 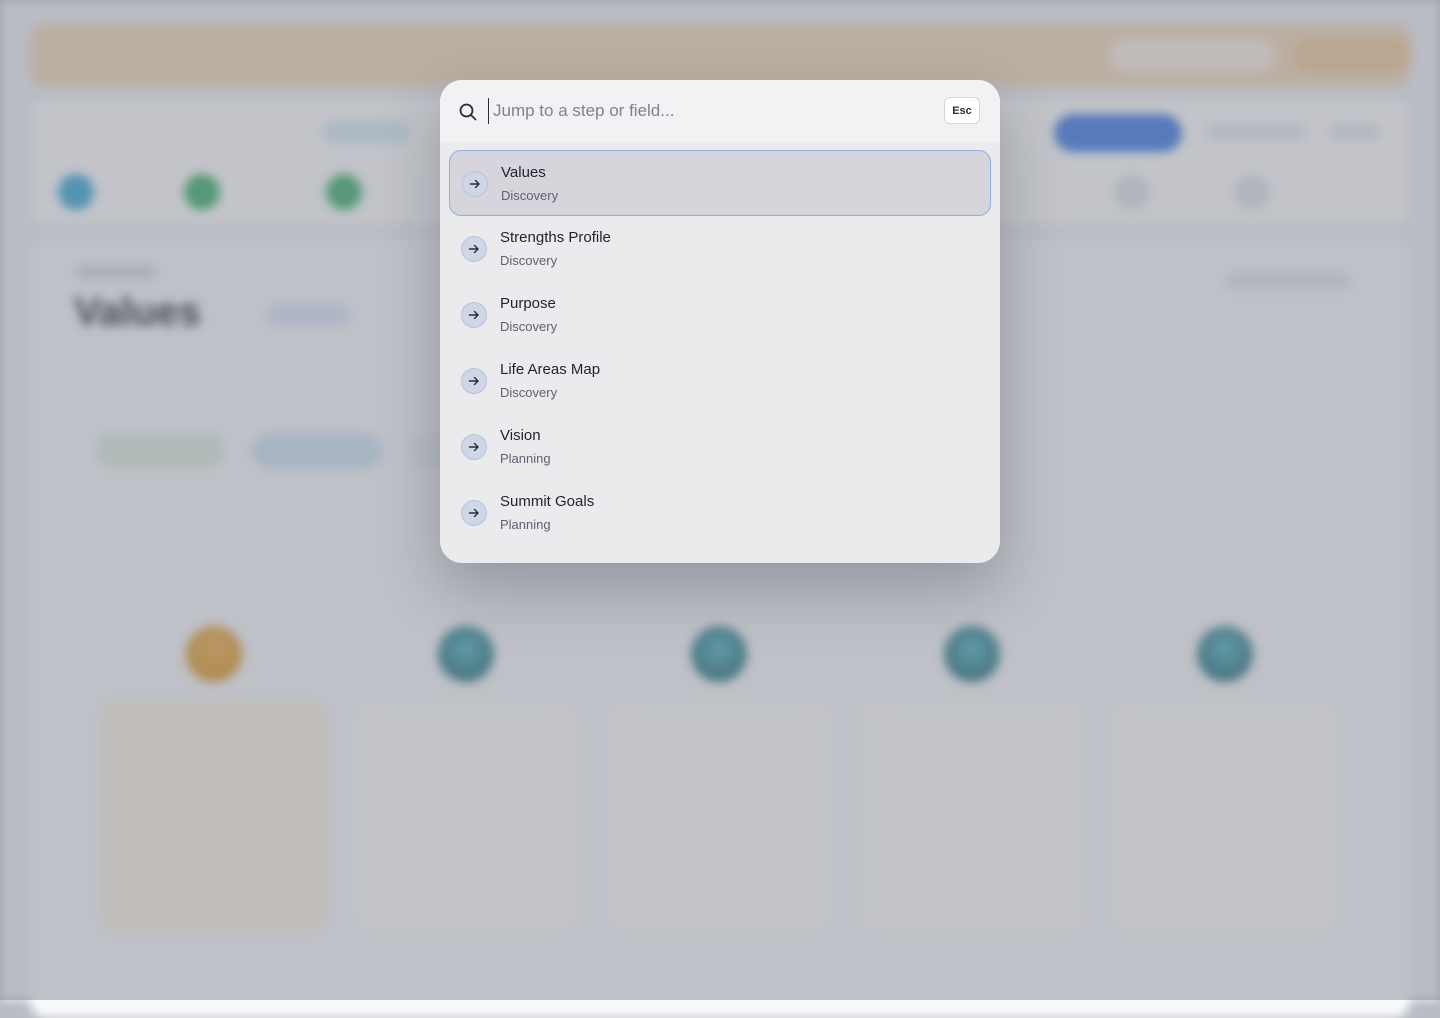 What do you see at coordinates (528, 303) in the screenshot?
I see `result-title: Purpose` at bounding box center [528, 303].